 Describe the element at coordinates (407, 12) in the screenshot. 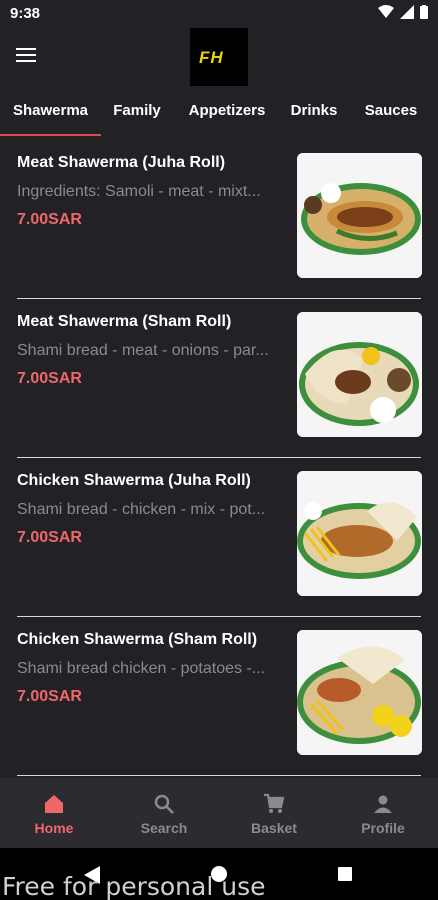

I see `signal-icon` at that location.